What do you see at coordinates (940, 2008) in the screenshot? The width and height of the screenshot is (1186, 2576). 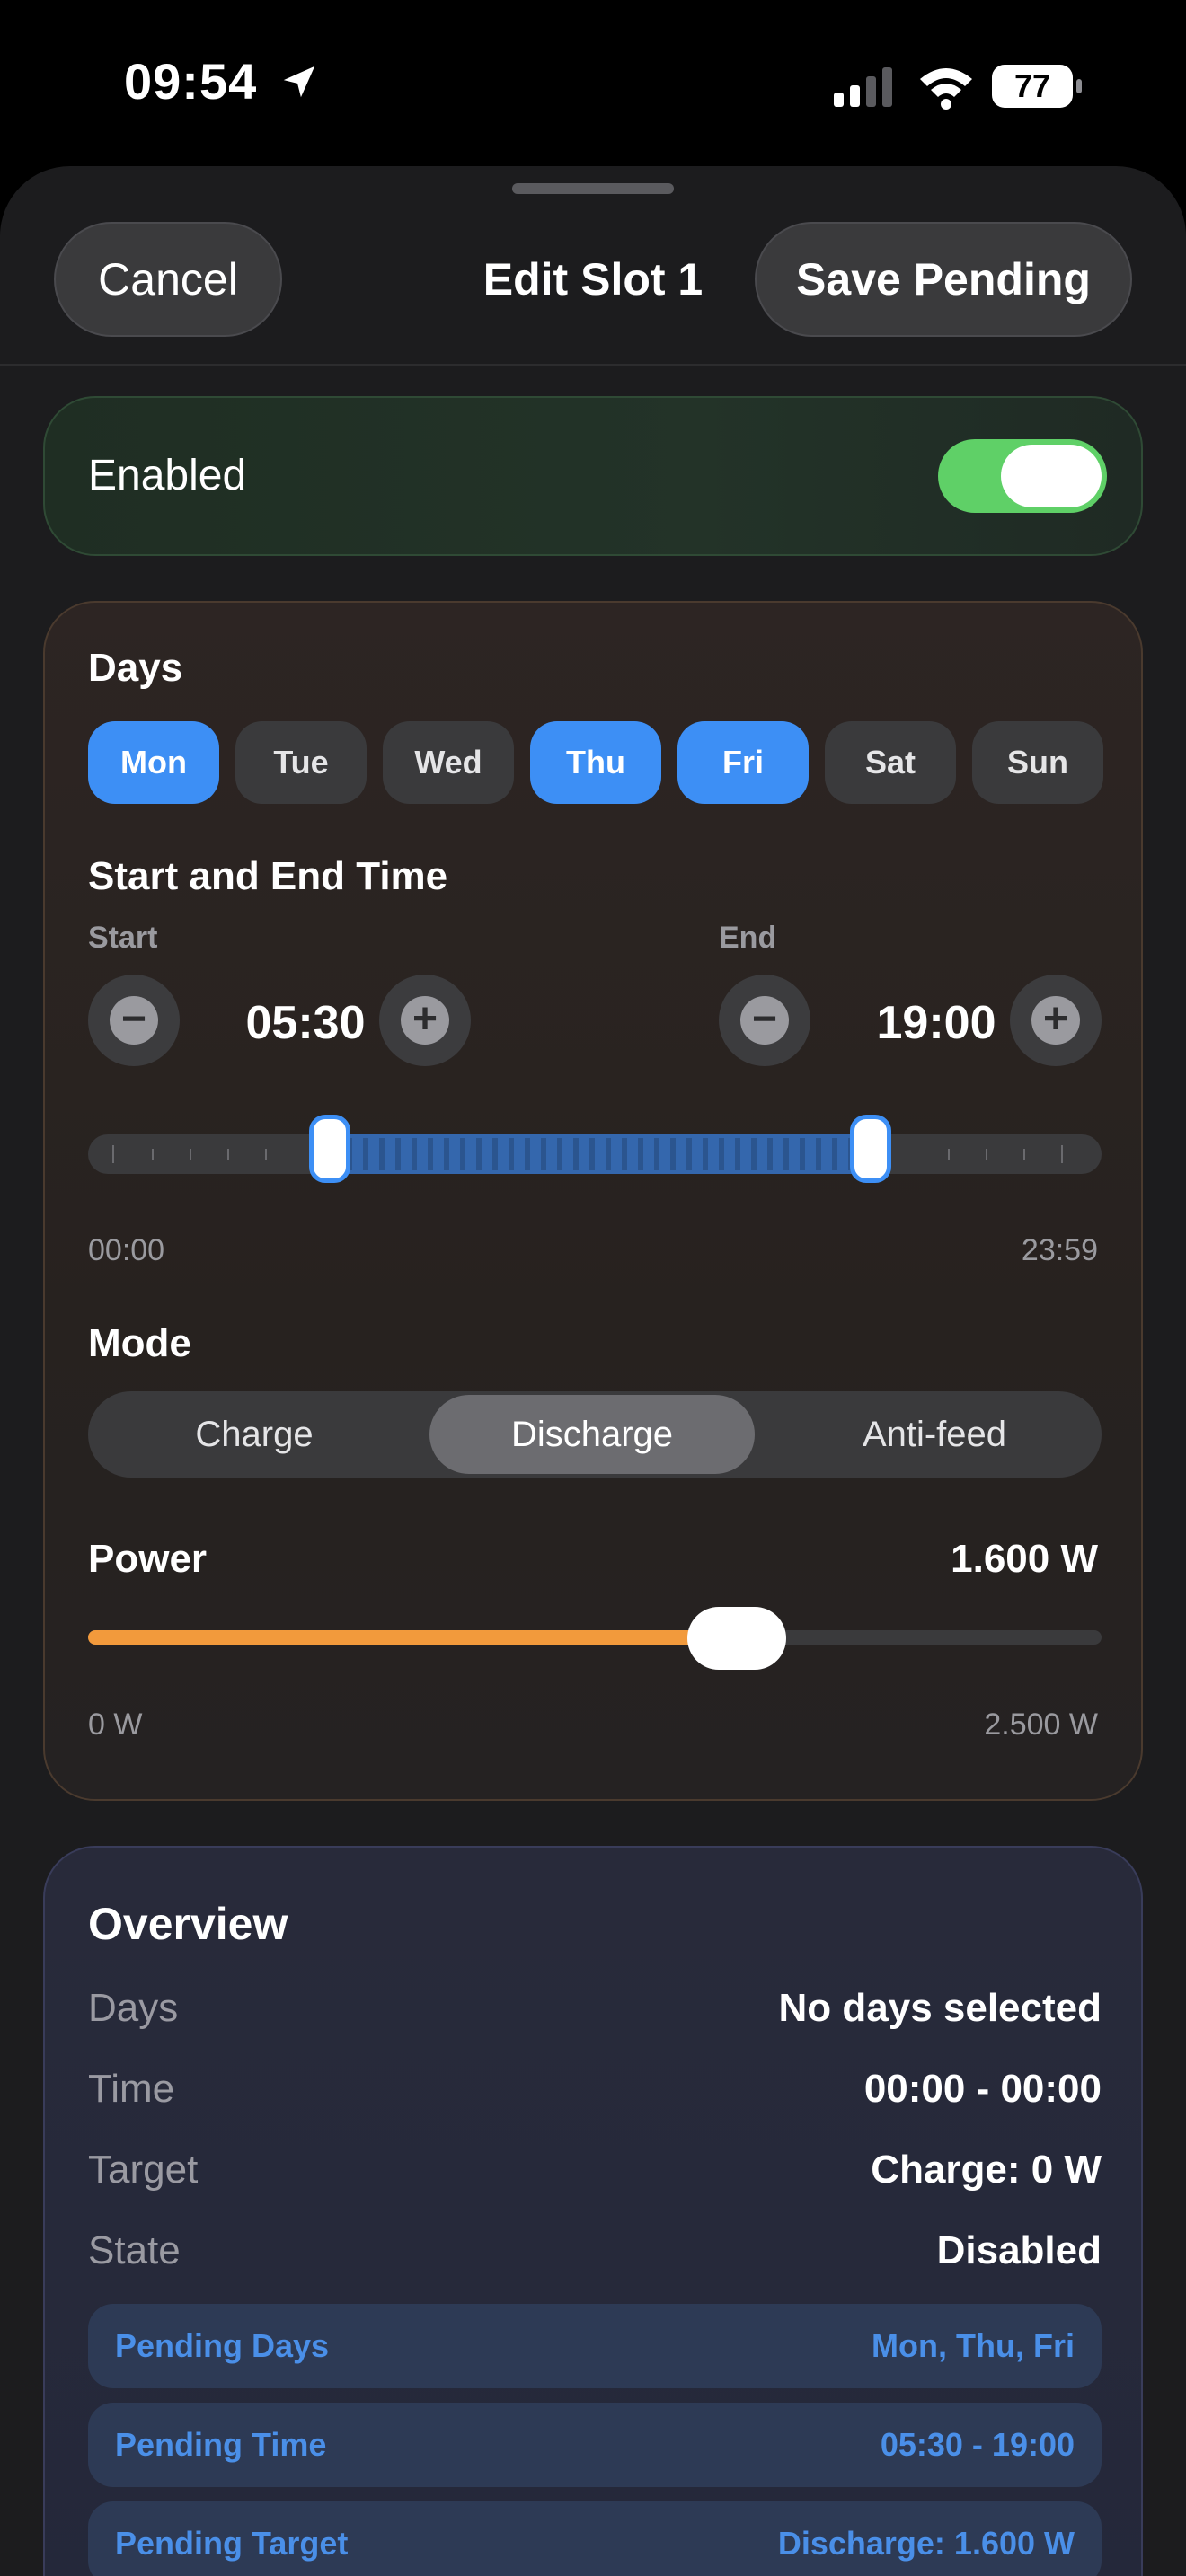 I see `overview-value: No days selected` at bounding box center [940, 2008].